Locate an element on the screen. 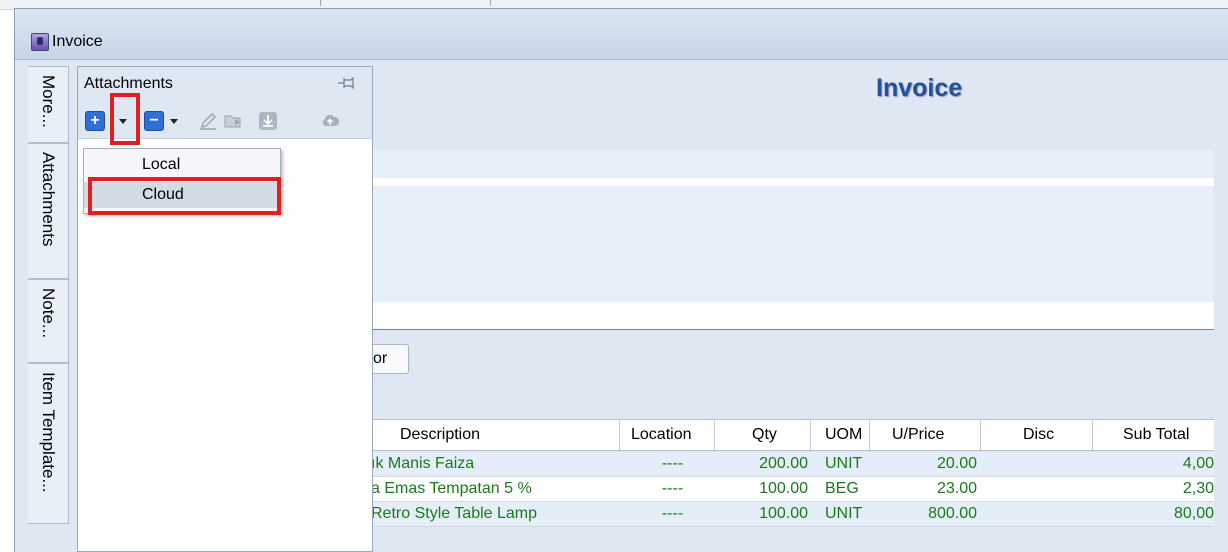 This screenshot has width=1228, height=552. cell-uprice: 800.00 is located at coordinates (952, 513).